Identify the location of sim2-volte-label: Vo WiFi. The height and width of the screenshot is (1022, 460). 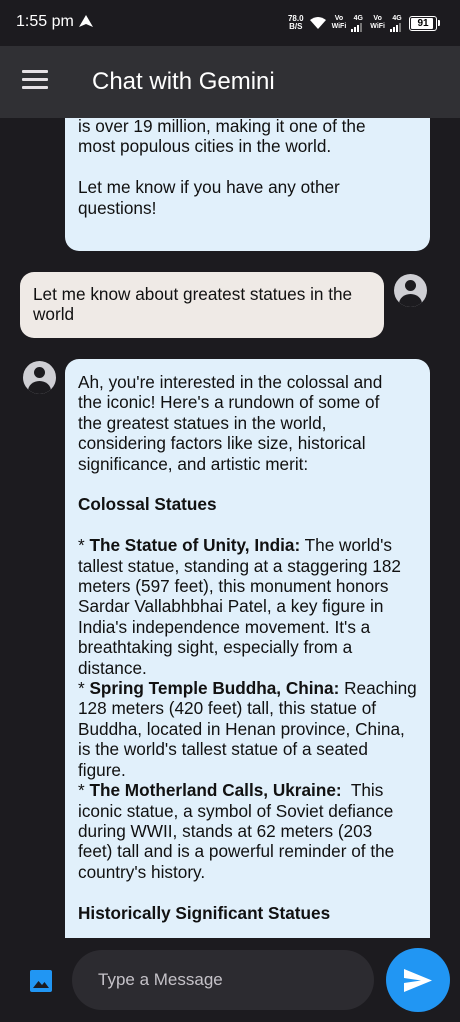
(377, 23).